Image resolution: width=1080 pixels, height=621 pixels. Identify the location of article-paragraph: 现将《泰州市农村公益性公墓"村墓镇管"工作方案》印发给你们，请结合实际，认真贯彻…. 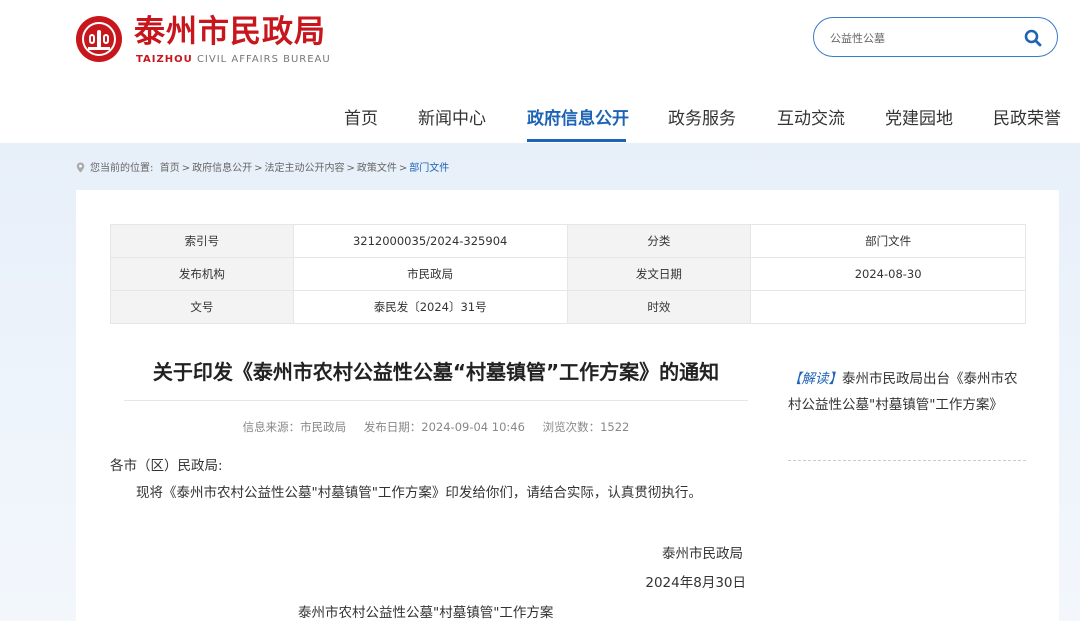
(419, 493).